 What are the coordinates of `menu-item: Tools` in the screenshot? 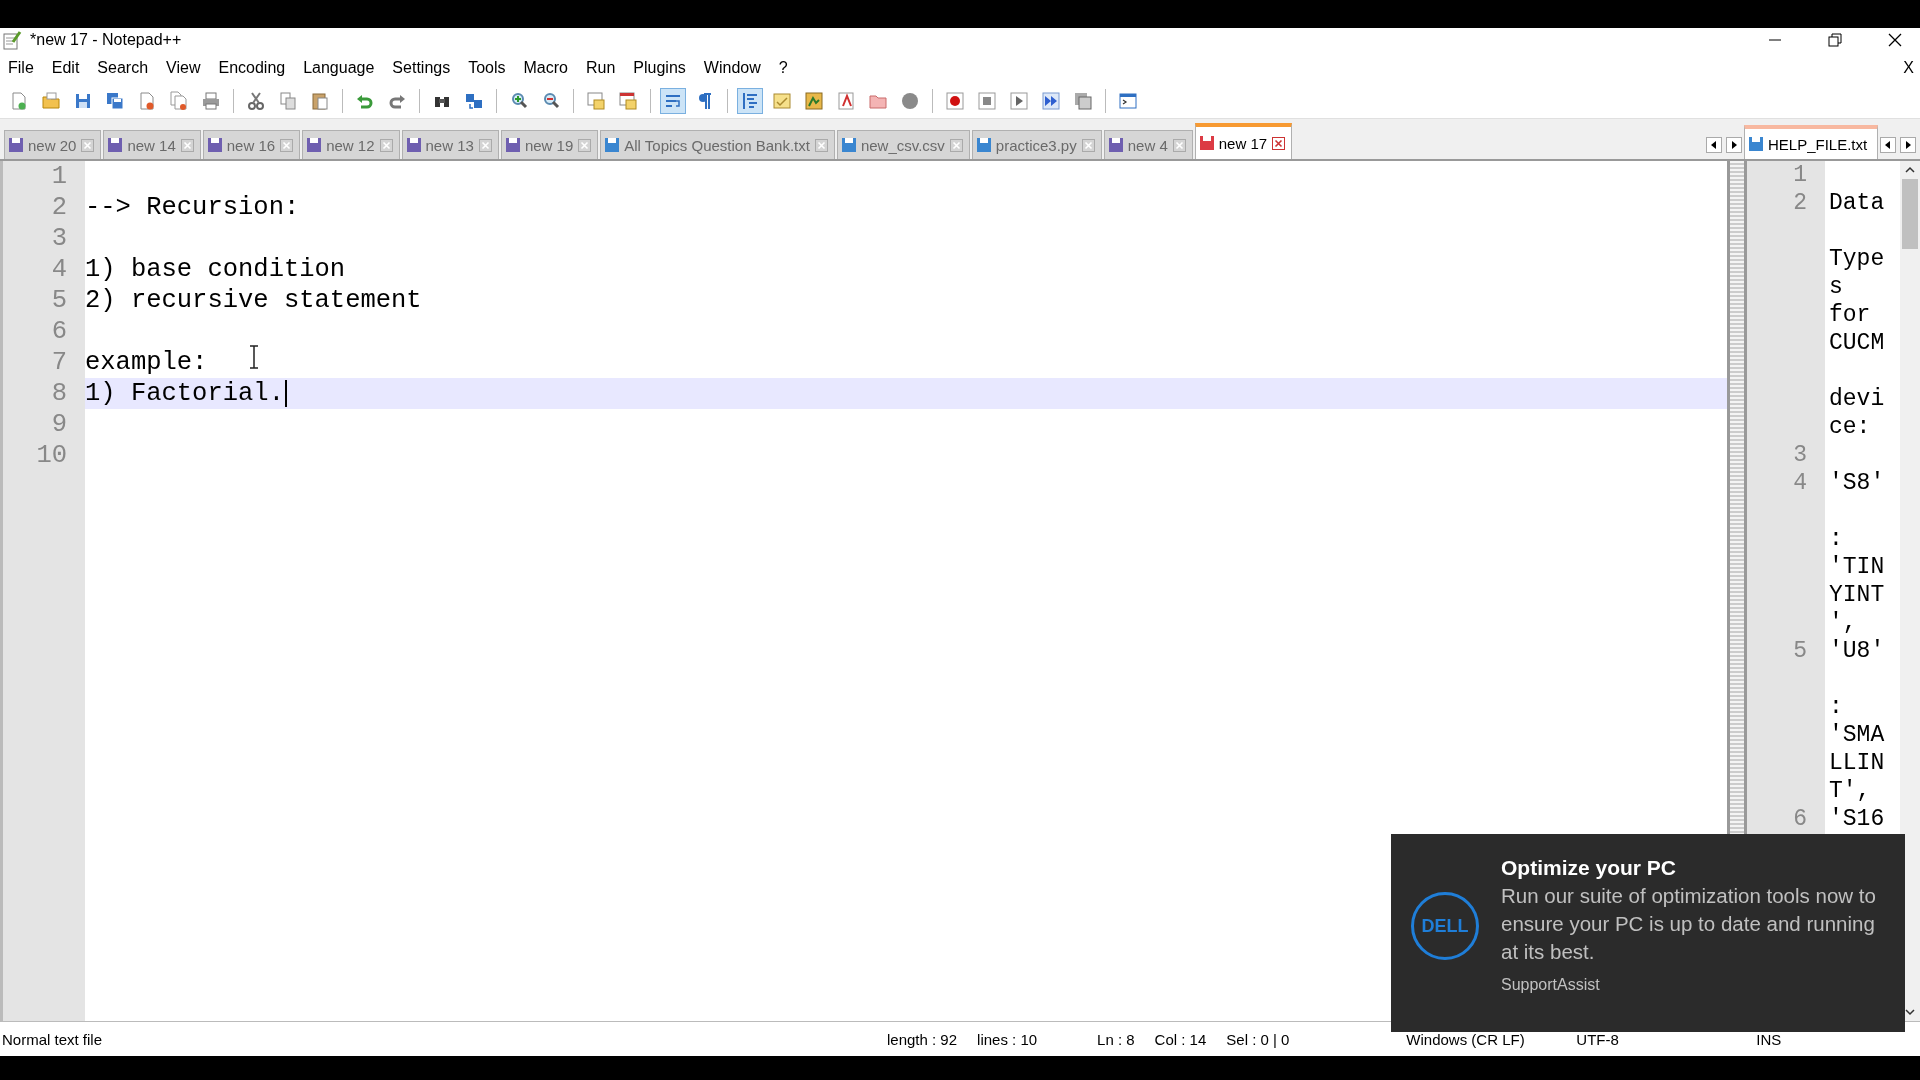 It's located at (487, 68).